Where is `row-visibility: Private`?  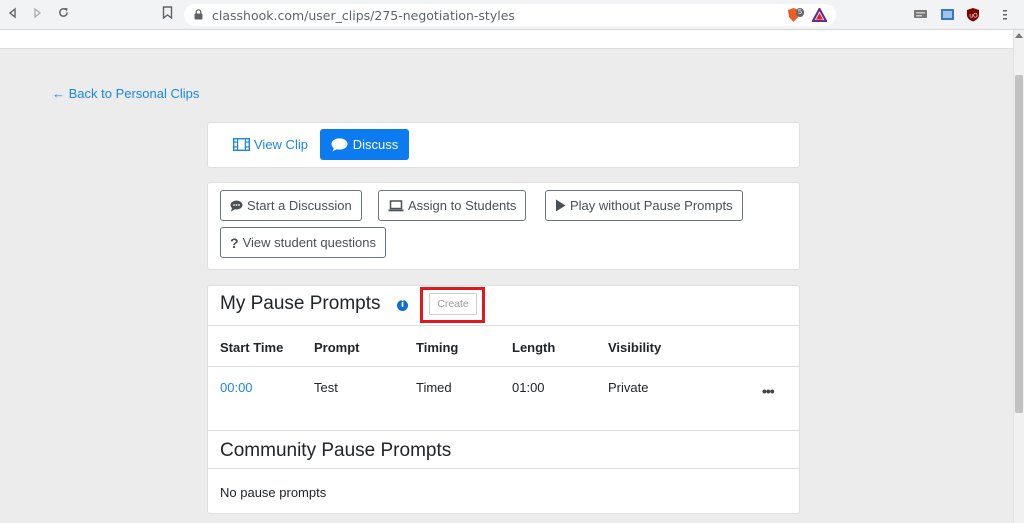 row-visibility: Private is located at coordinates (628, 387).